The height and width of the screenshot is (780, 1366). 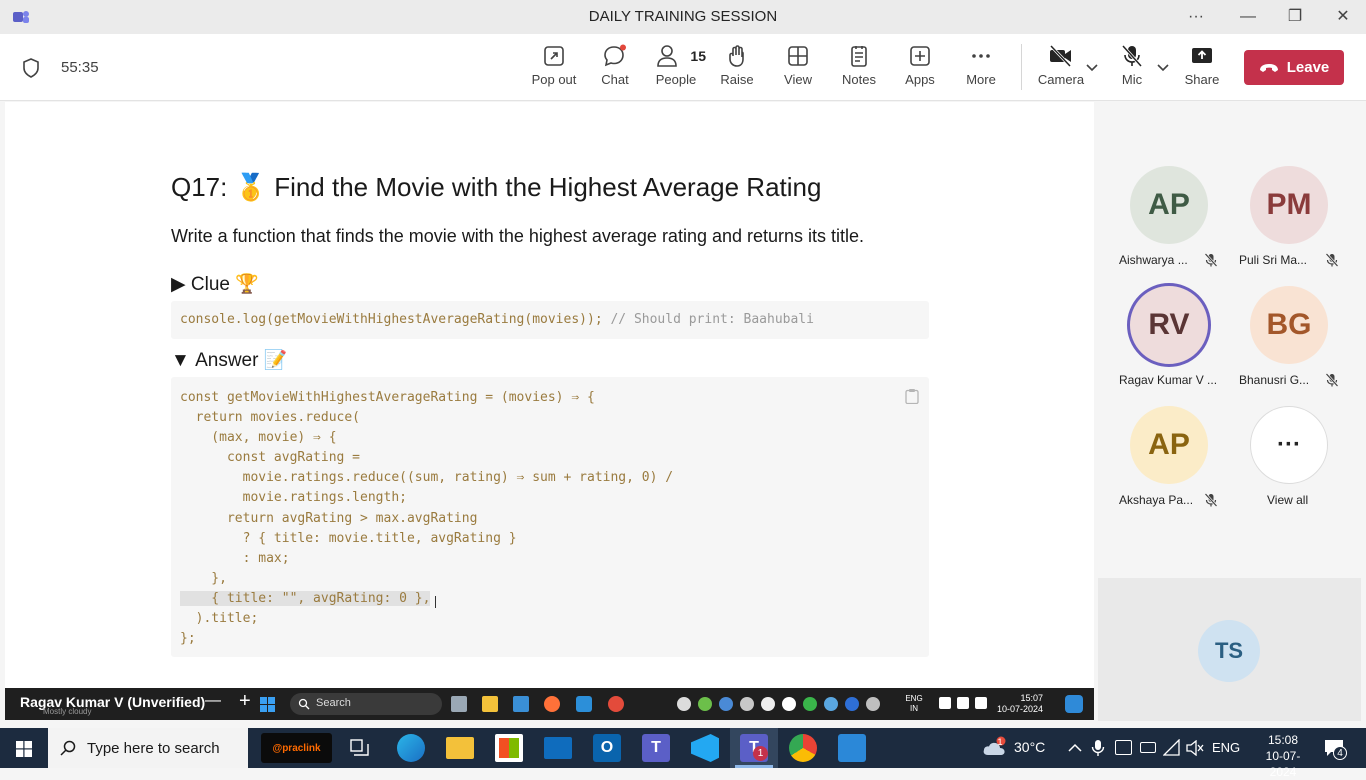 What do you see at coordinates (552, 704) in the screenshot?
I see `inner-firefox-icon` at bounding box center [552, 704].